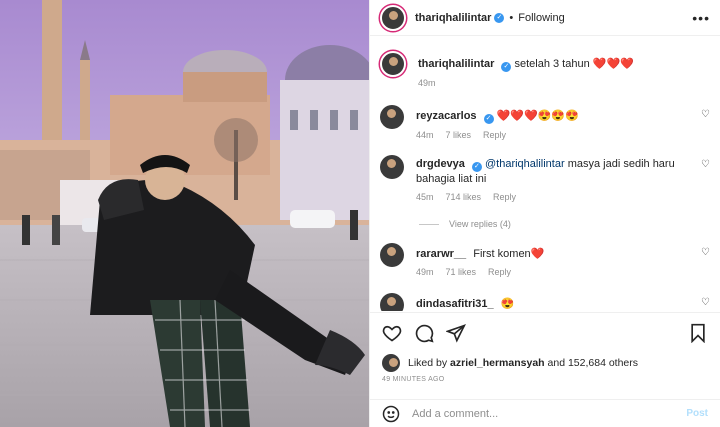 This screenshot has width=720, height=427. I want to click on comment-text: 😍, so click(507, 304).